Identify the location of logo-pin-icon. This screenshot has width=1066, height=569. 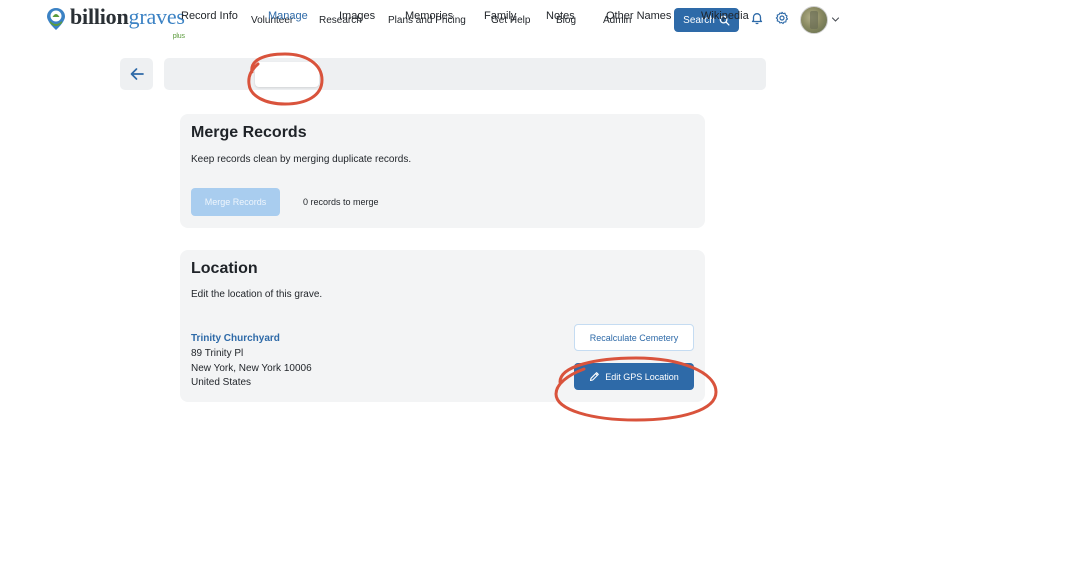
(56, 19).